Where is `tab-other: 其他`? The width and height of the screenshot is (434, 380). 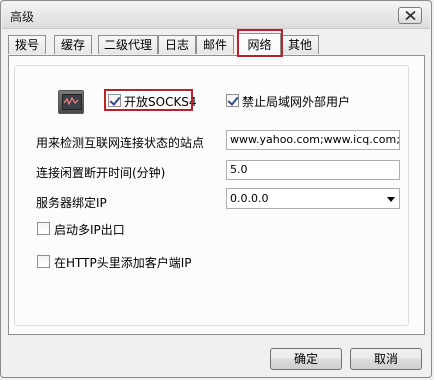 tab-other: 其他 is located at coordinates (300, 44).